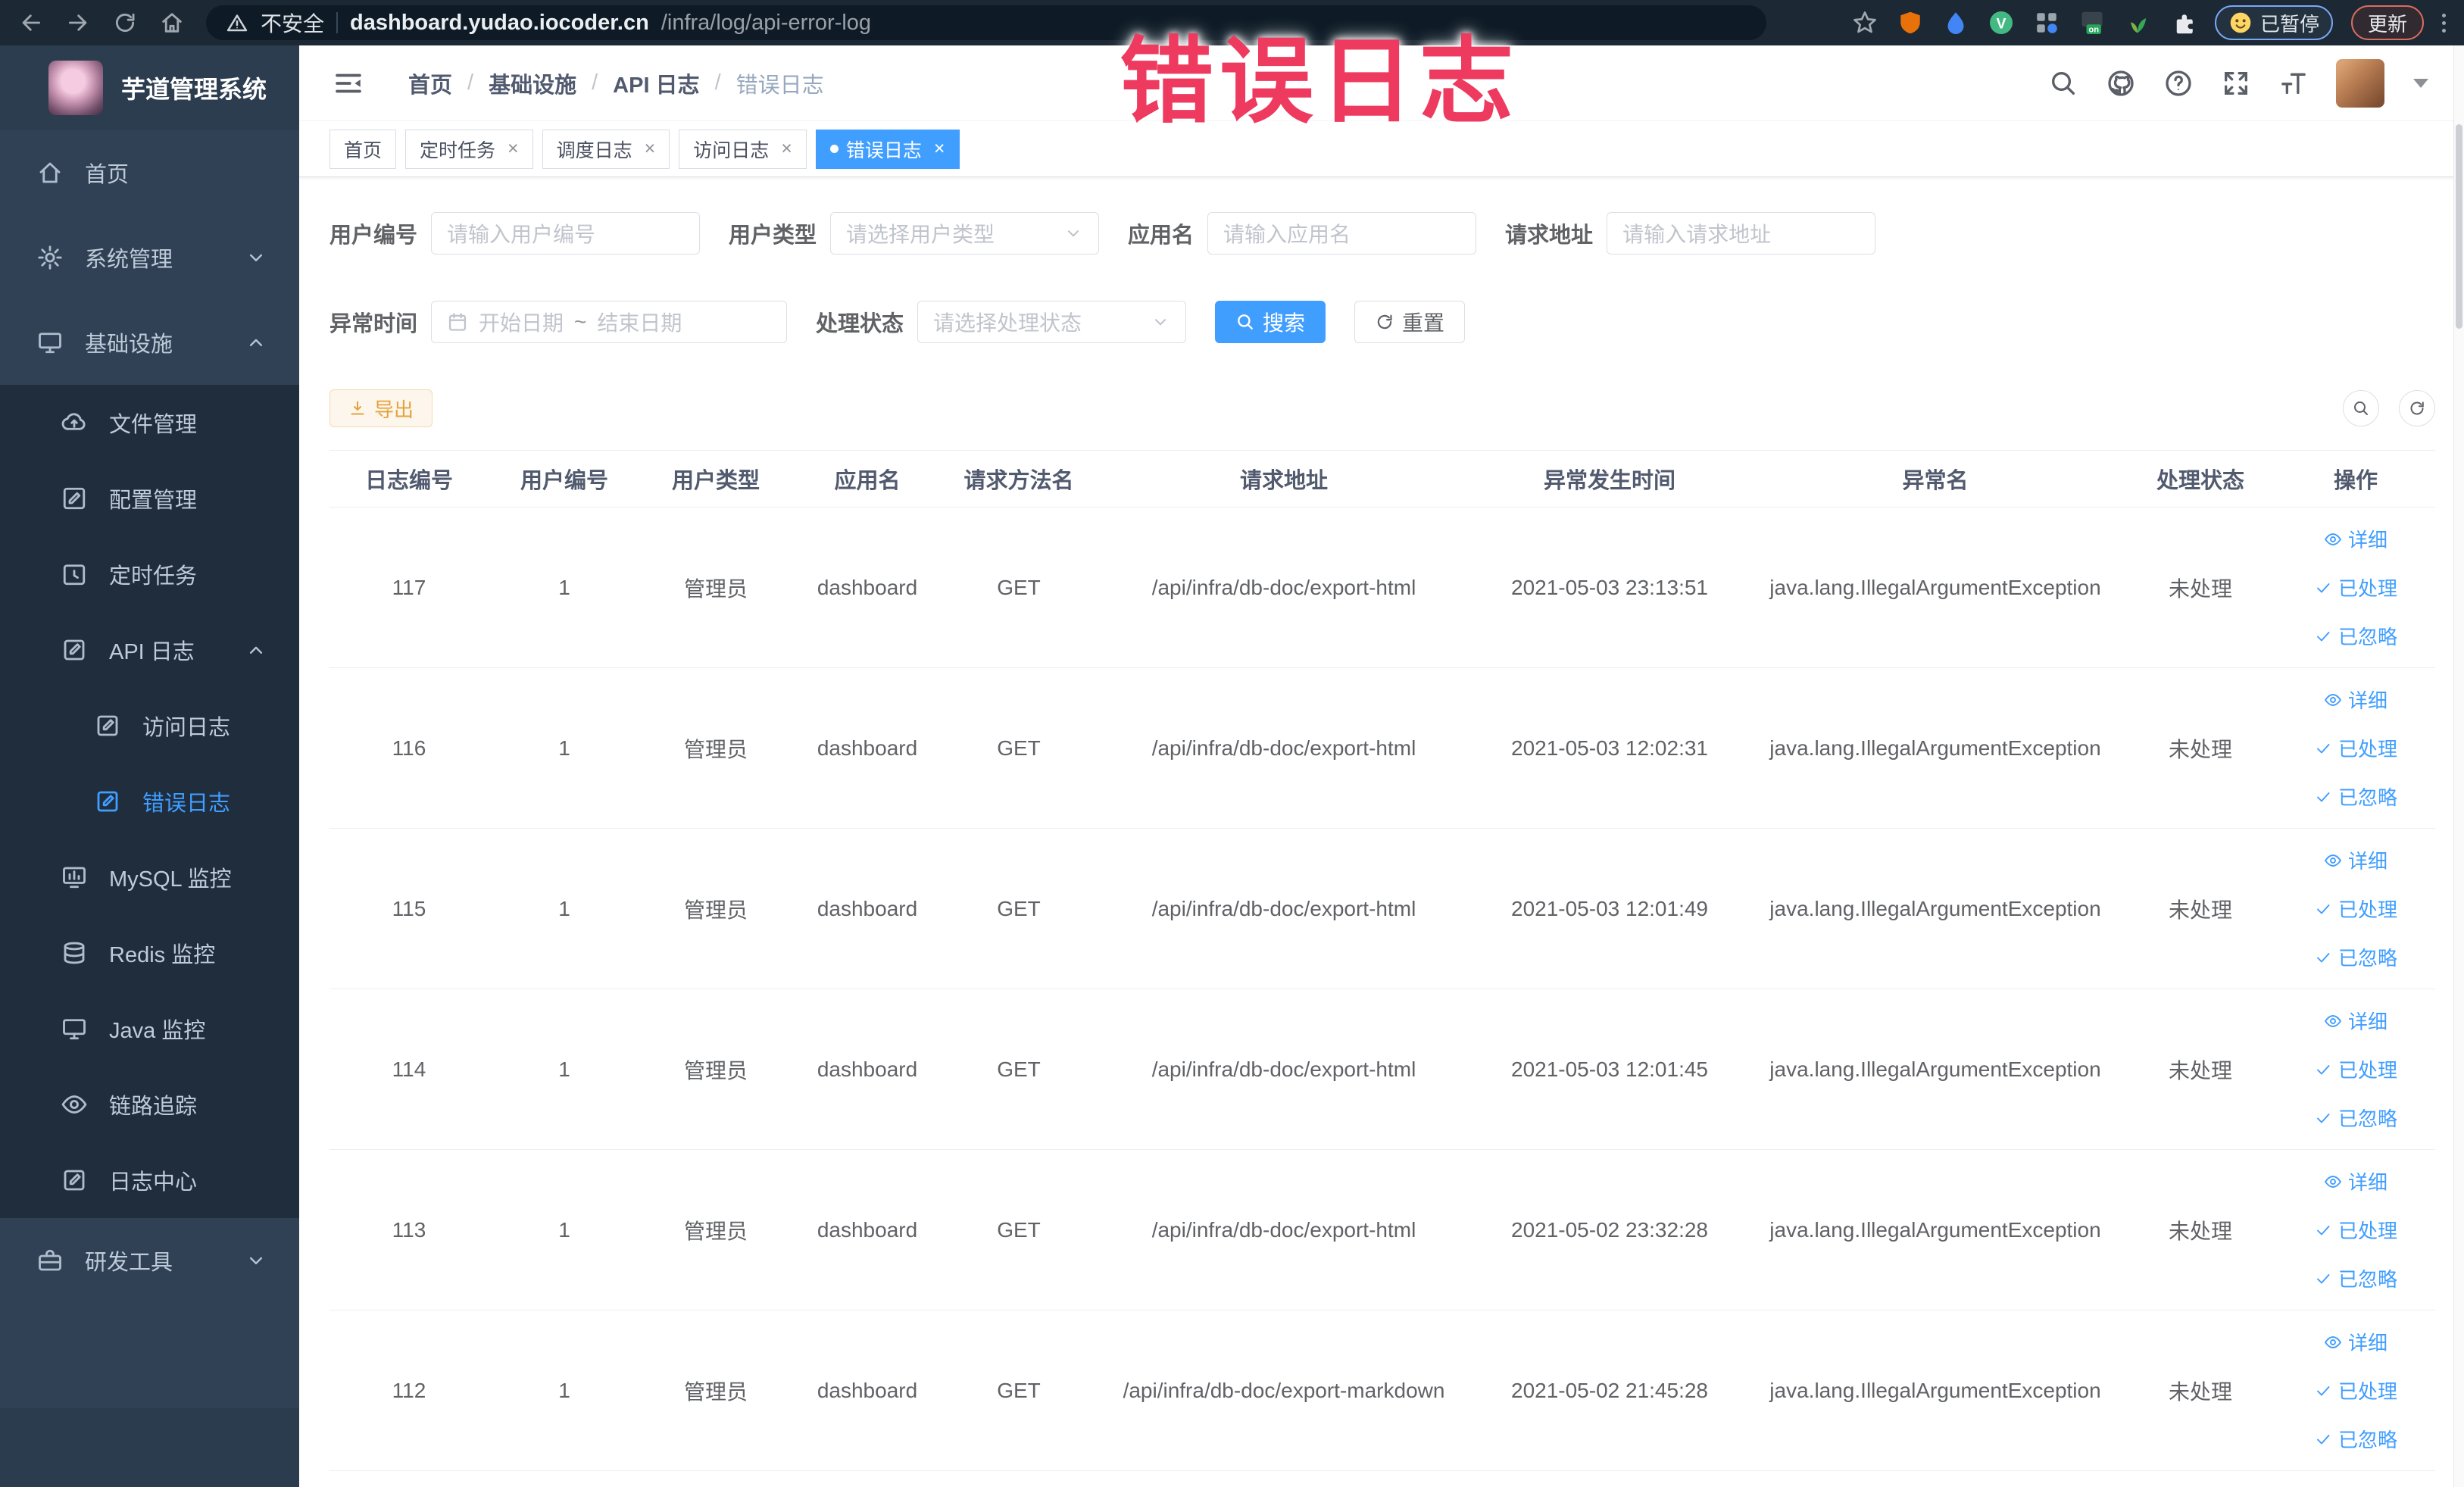 Image resolution: width=2464 pixels, height=1487 pixels. What do you see at coordinates (149, 574) in the screenshot?
I see `sidebar-item-scheduled-tasks: 定时任务` at bounding box center [149, 574].